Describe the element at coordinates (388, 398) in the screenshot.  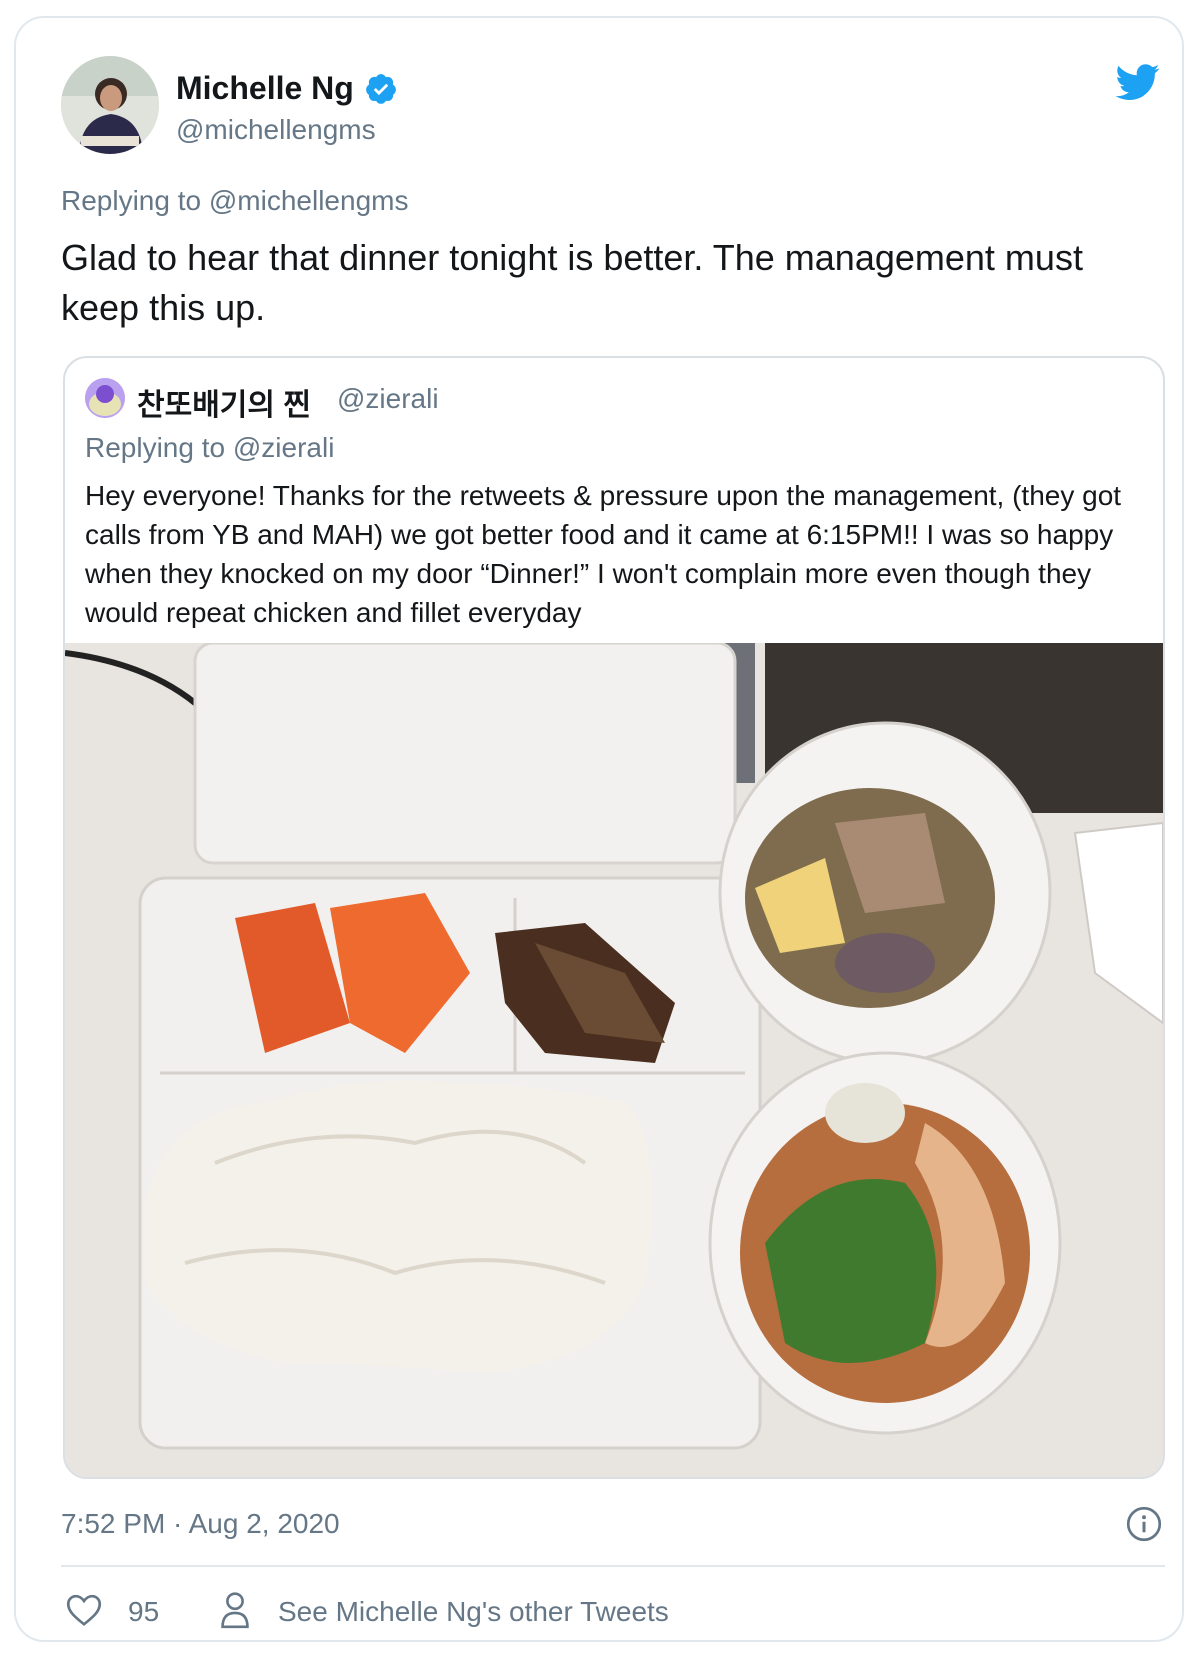
I see `quoted-author-handle: @zierali` at that location.